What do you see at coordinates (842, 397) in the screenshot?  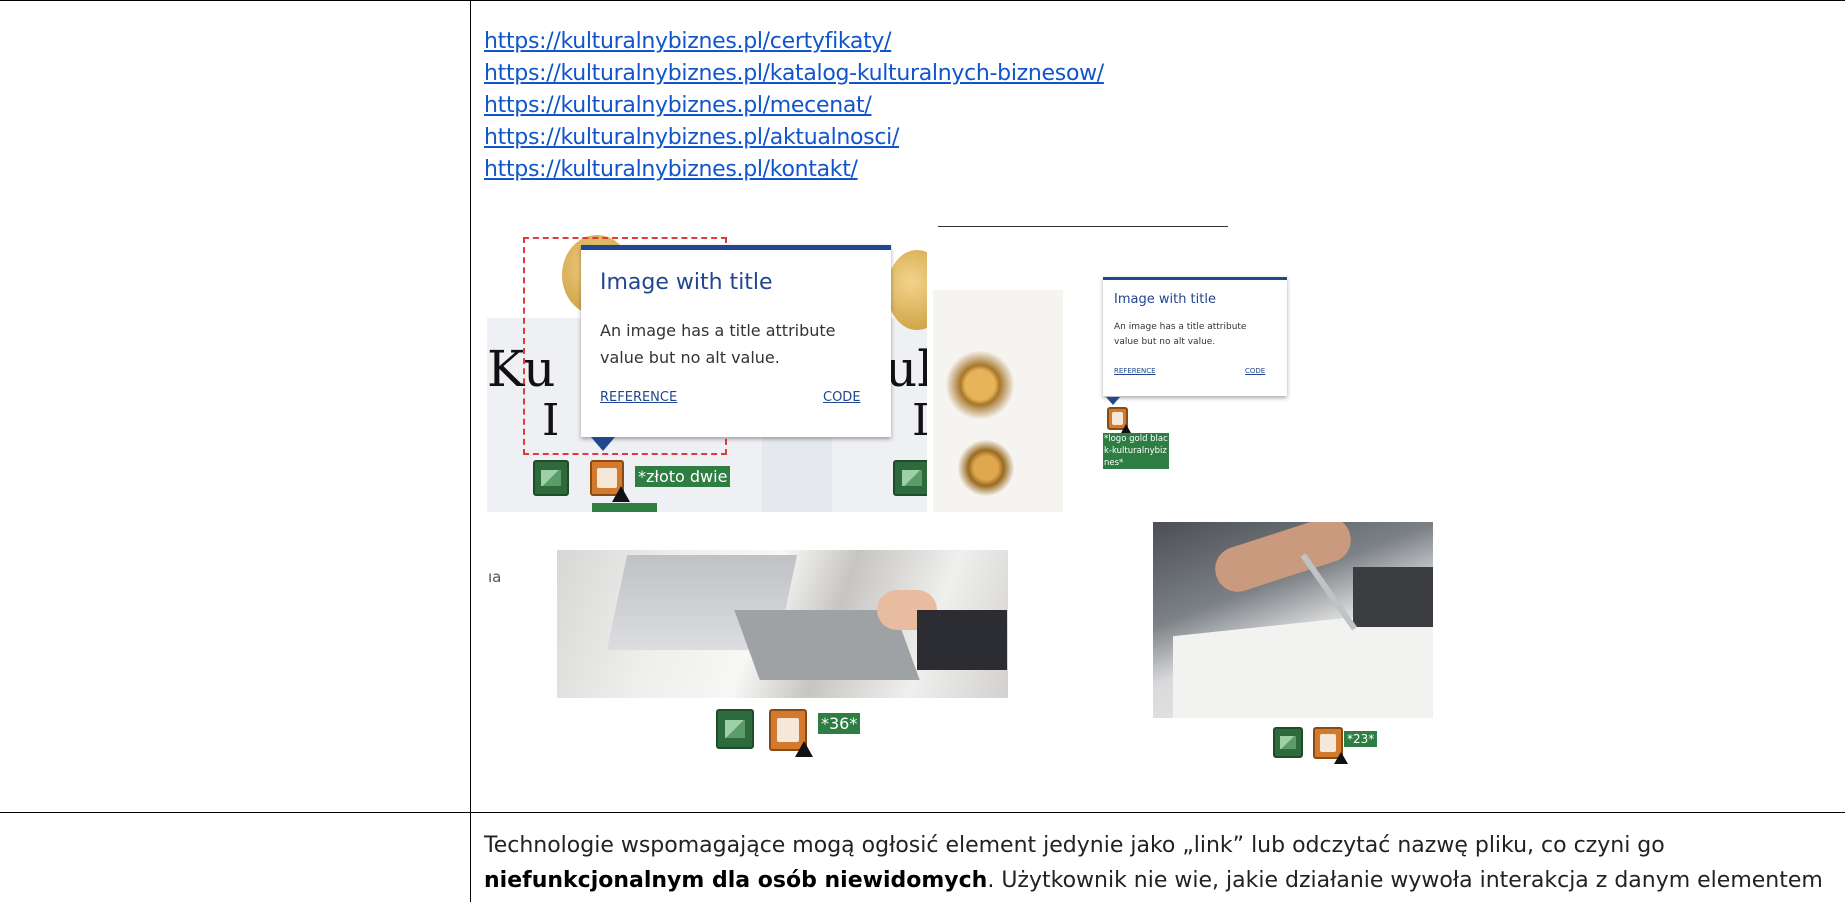 I see `tooltip-code-link: CODE` at bounding box center [842, 397].